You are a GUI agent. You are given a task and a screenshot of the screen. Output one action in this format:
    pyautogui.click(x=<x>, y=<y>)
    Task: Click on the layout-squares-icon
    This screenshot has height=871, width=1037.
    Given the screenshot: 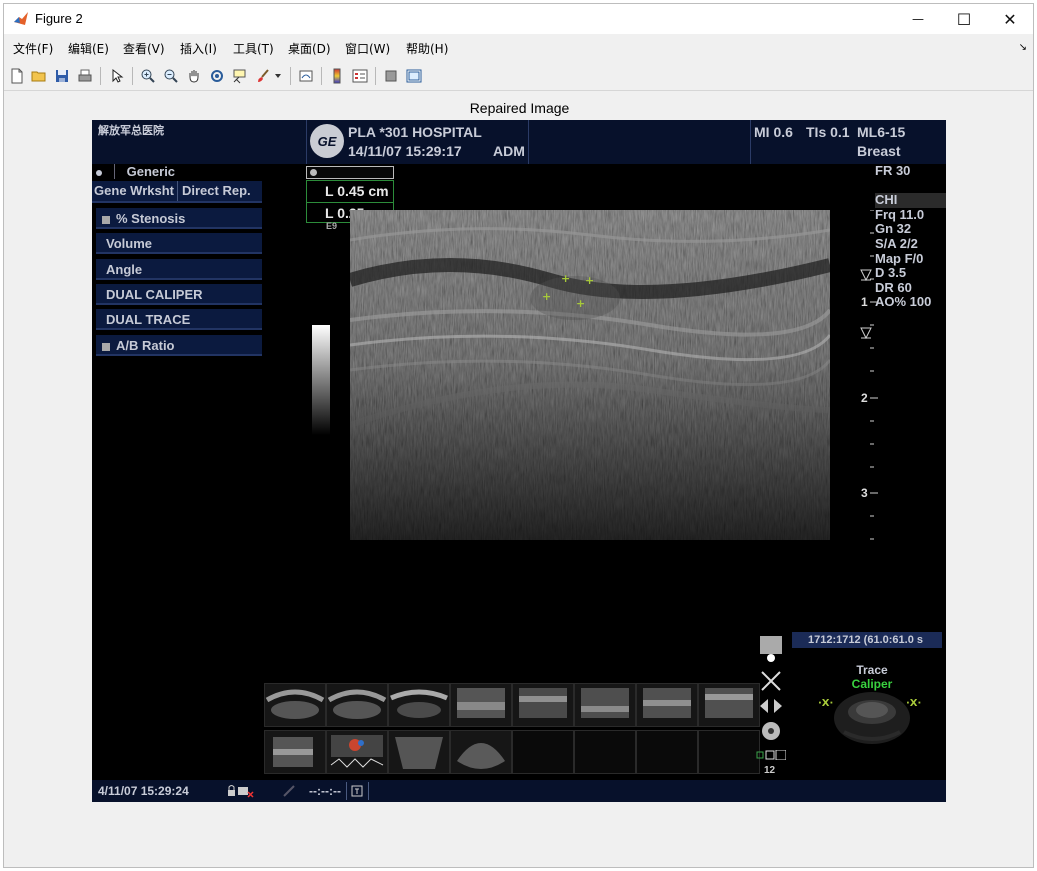 What is the action you would take?
    pyautogui.click(x=771, y=755)
    